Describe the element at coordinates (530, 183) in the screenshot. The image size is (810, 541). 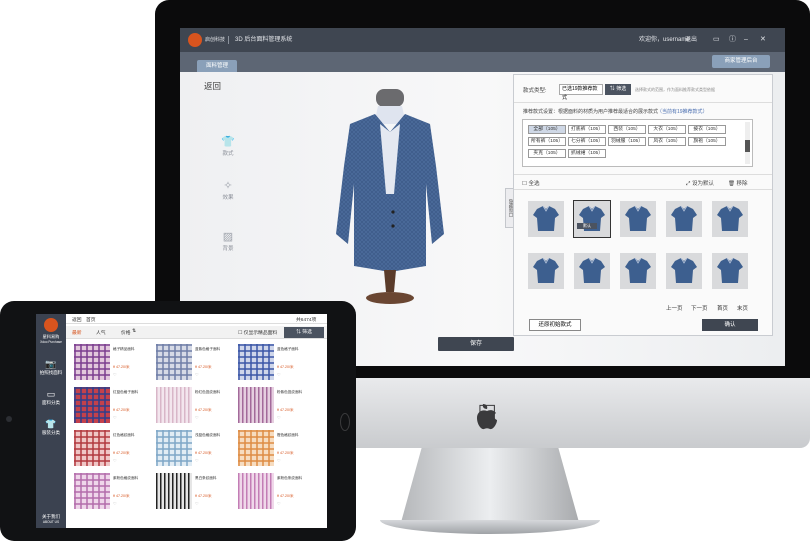
I see `select-all-checkbox: ☐ 全选` at that location.